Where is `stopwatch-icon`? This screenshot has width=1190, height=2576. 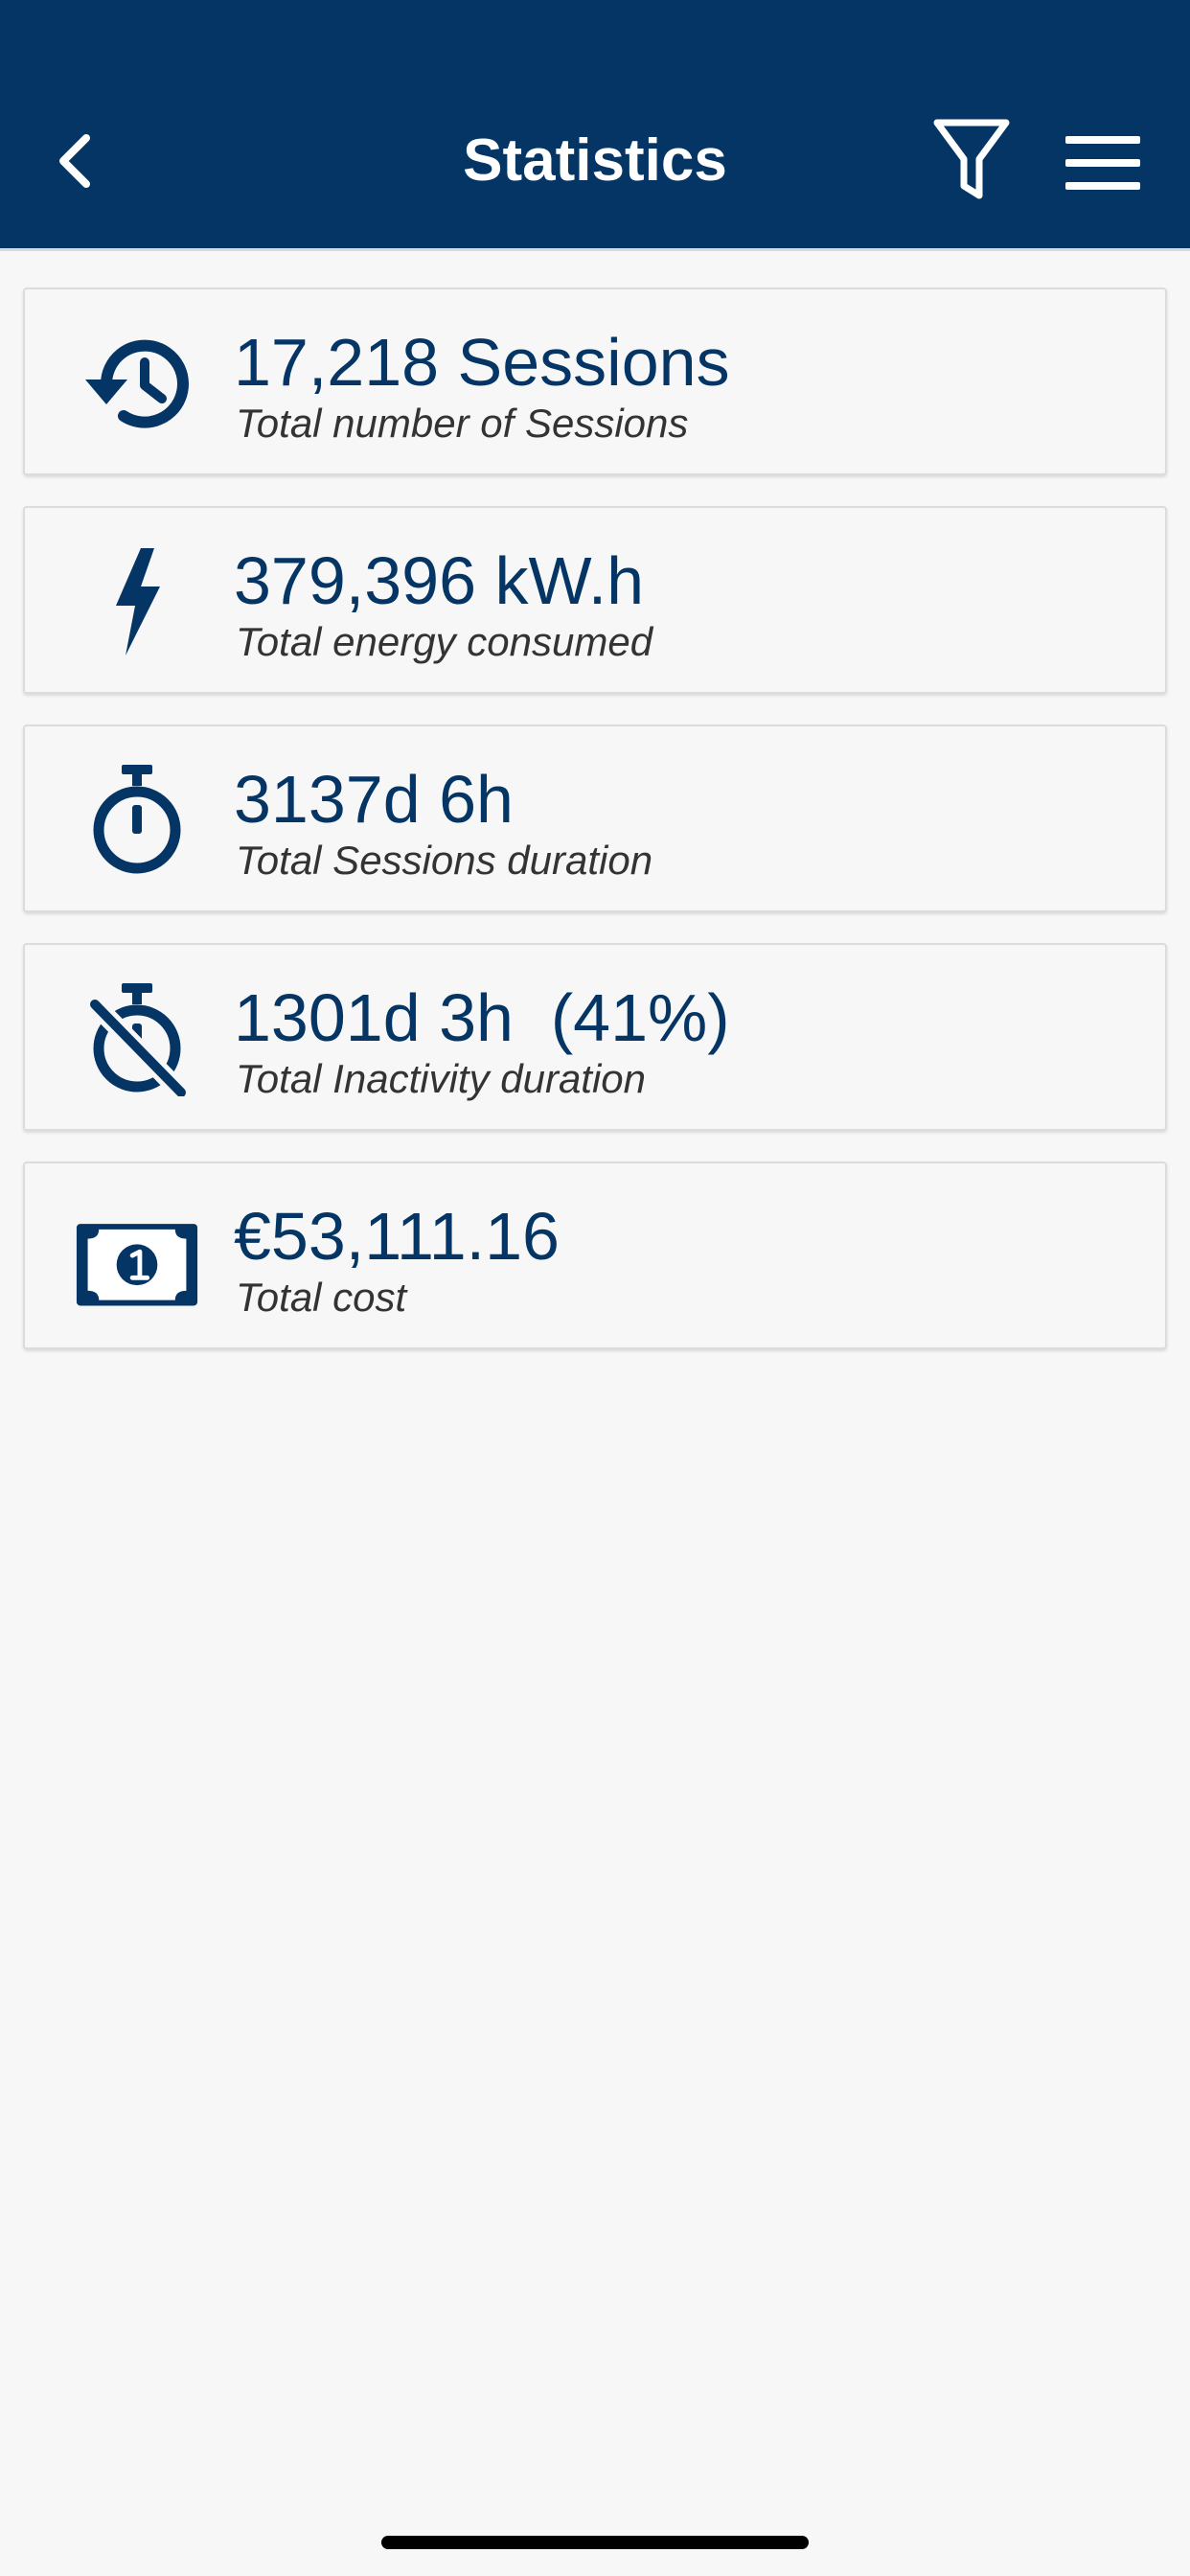
stopwatch-icon is located at coordinates (137, 820).